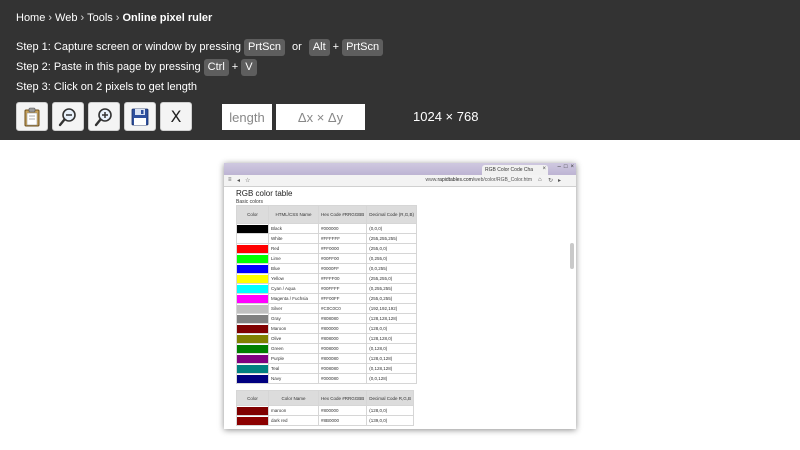 The width and height of the screenshot is (800, 450). What do you see at coordinates (264, 193) in the screenshot?
I see `page-title: RGB color table` at bounding box center [264, 193].